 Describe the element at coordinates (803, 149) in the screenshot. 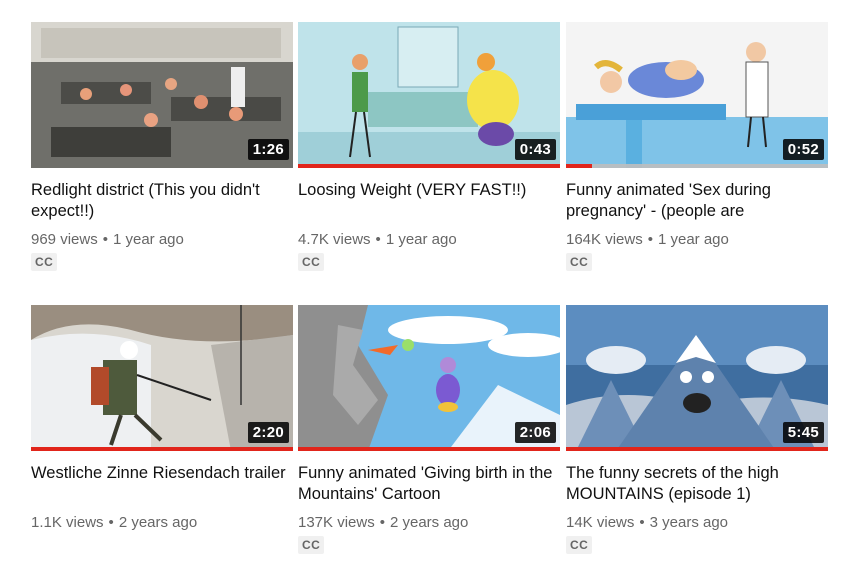

I see `duration-badge: 0:52` at that location.